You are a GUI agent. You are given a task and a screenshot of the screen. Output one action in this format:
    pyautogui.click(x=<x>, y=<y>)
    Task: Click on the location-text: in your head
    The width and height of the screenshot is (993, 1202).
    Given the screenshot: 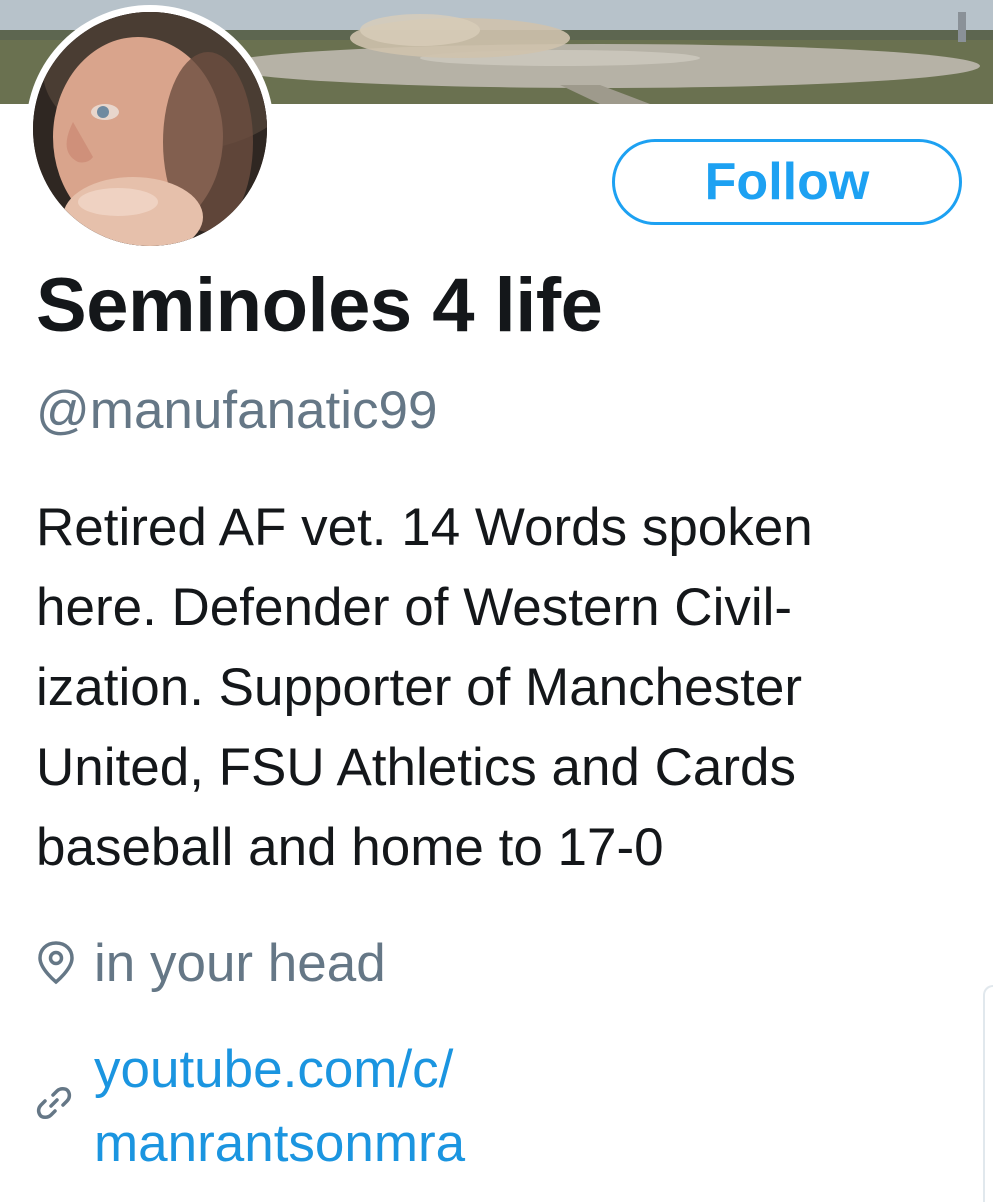 What is the action you would take?
    pyautogui.click(x=240, y=963)
    